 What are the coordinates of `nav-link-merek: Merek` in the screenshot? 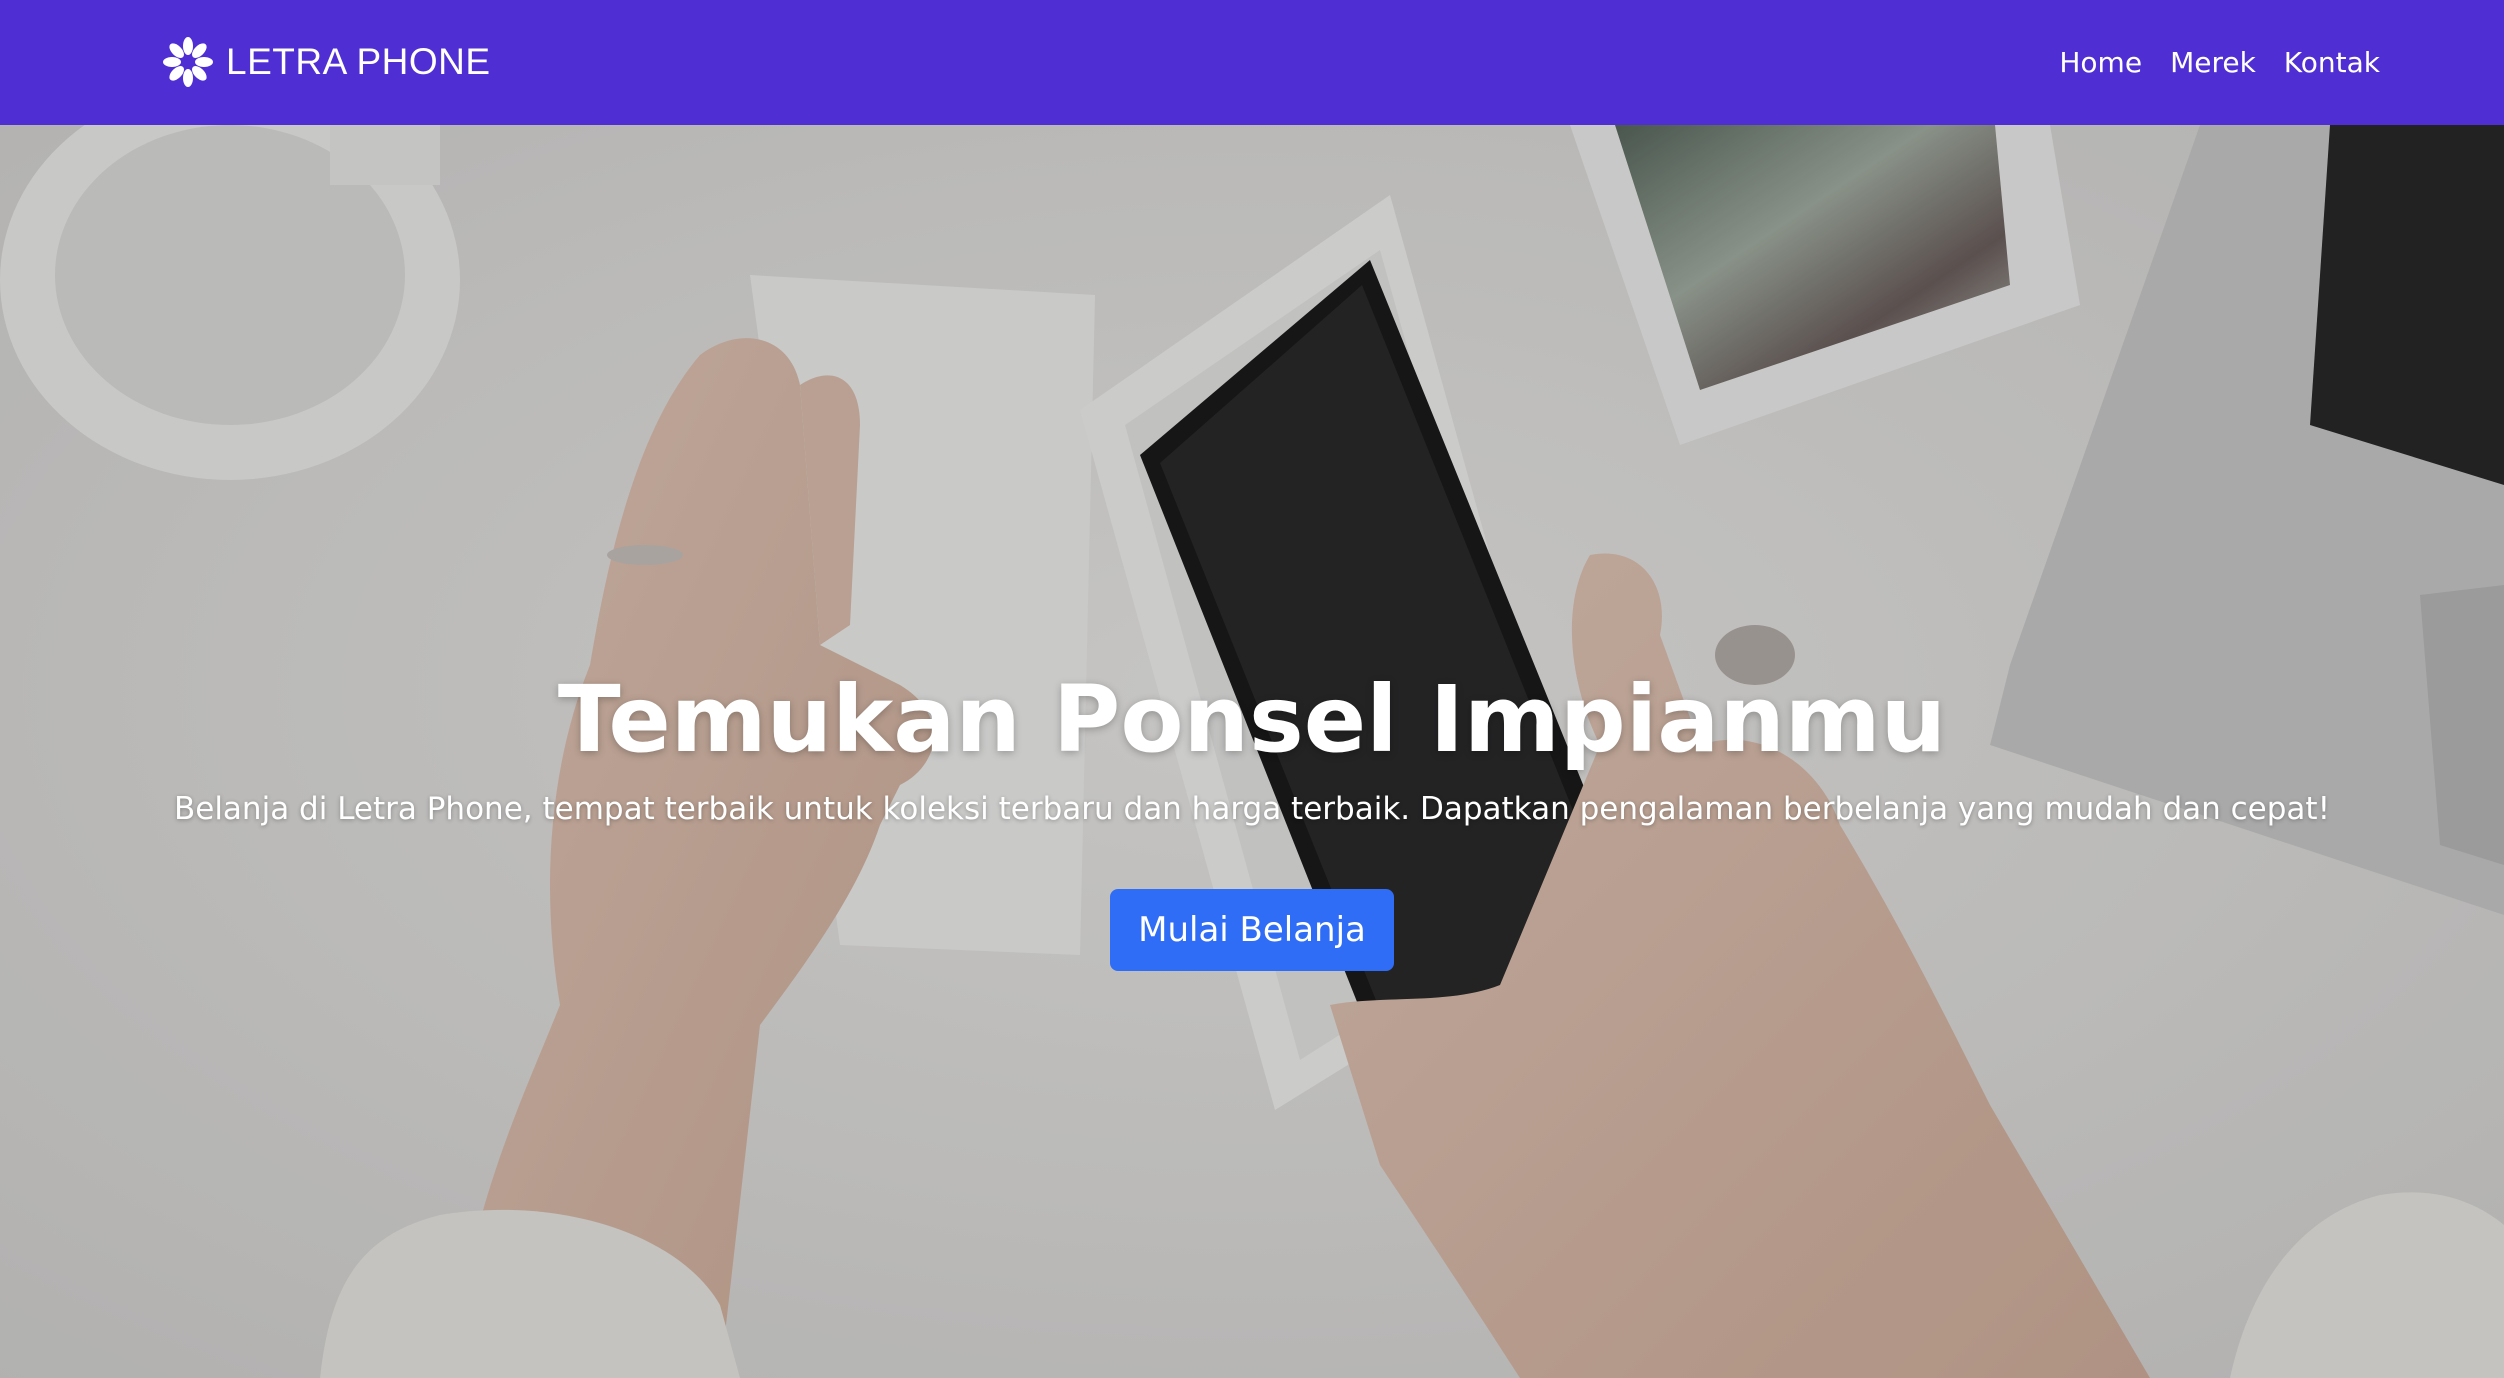 It's located at (2213, 62).